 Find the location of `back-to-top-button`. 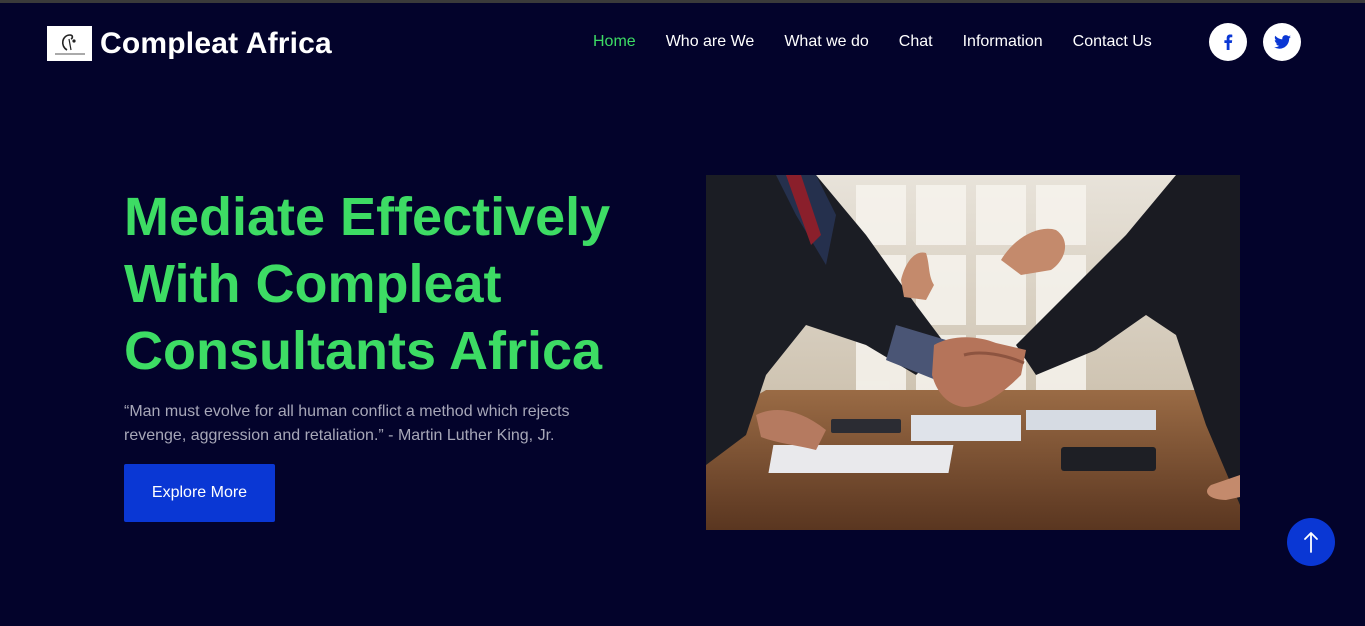

back-to-top-button is located at coordinates (1311, 542).